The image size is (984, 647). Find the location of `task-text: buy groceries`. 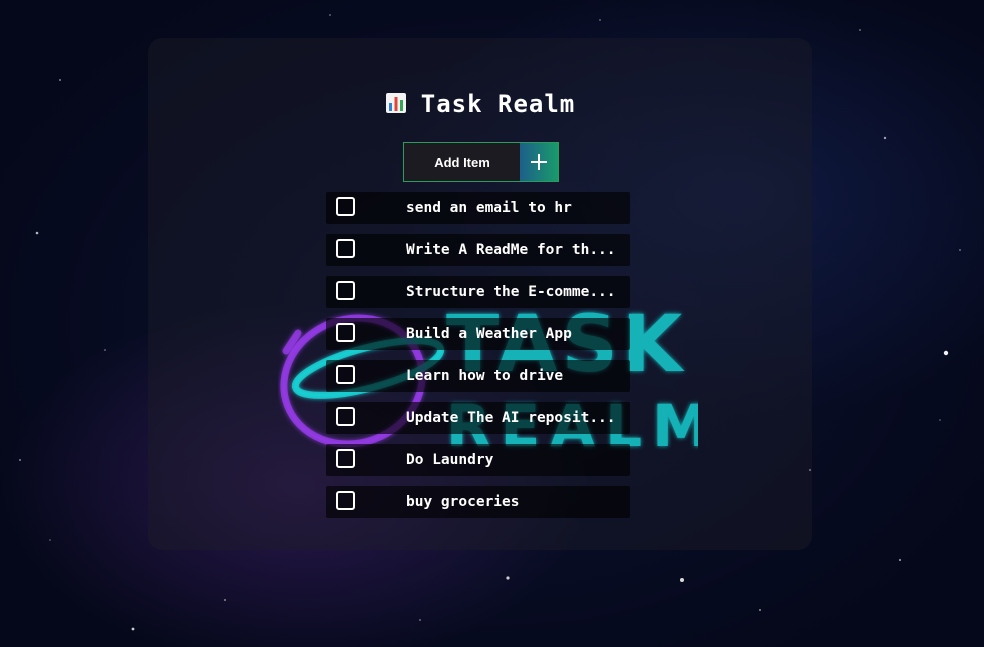

task-text: buy groceries is located at coordinates (517, 502).